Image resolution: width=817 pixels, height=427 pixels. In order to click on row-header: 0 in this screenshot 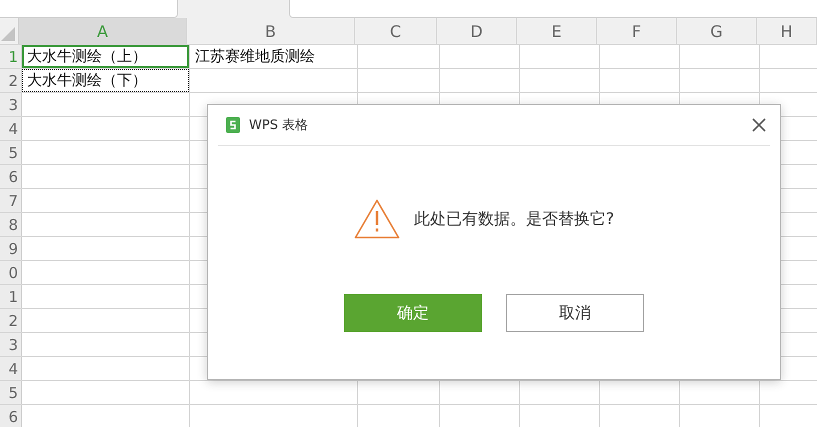, I will do `click(11, 272)`.